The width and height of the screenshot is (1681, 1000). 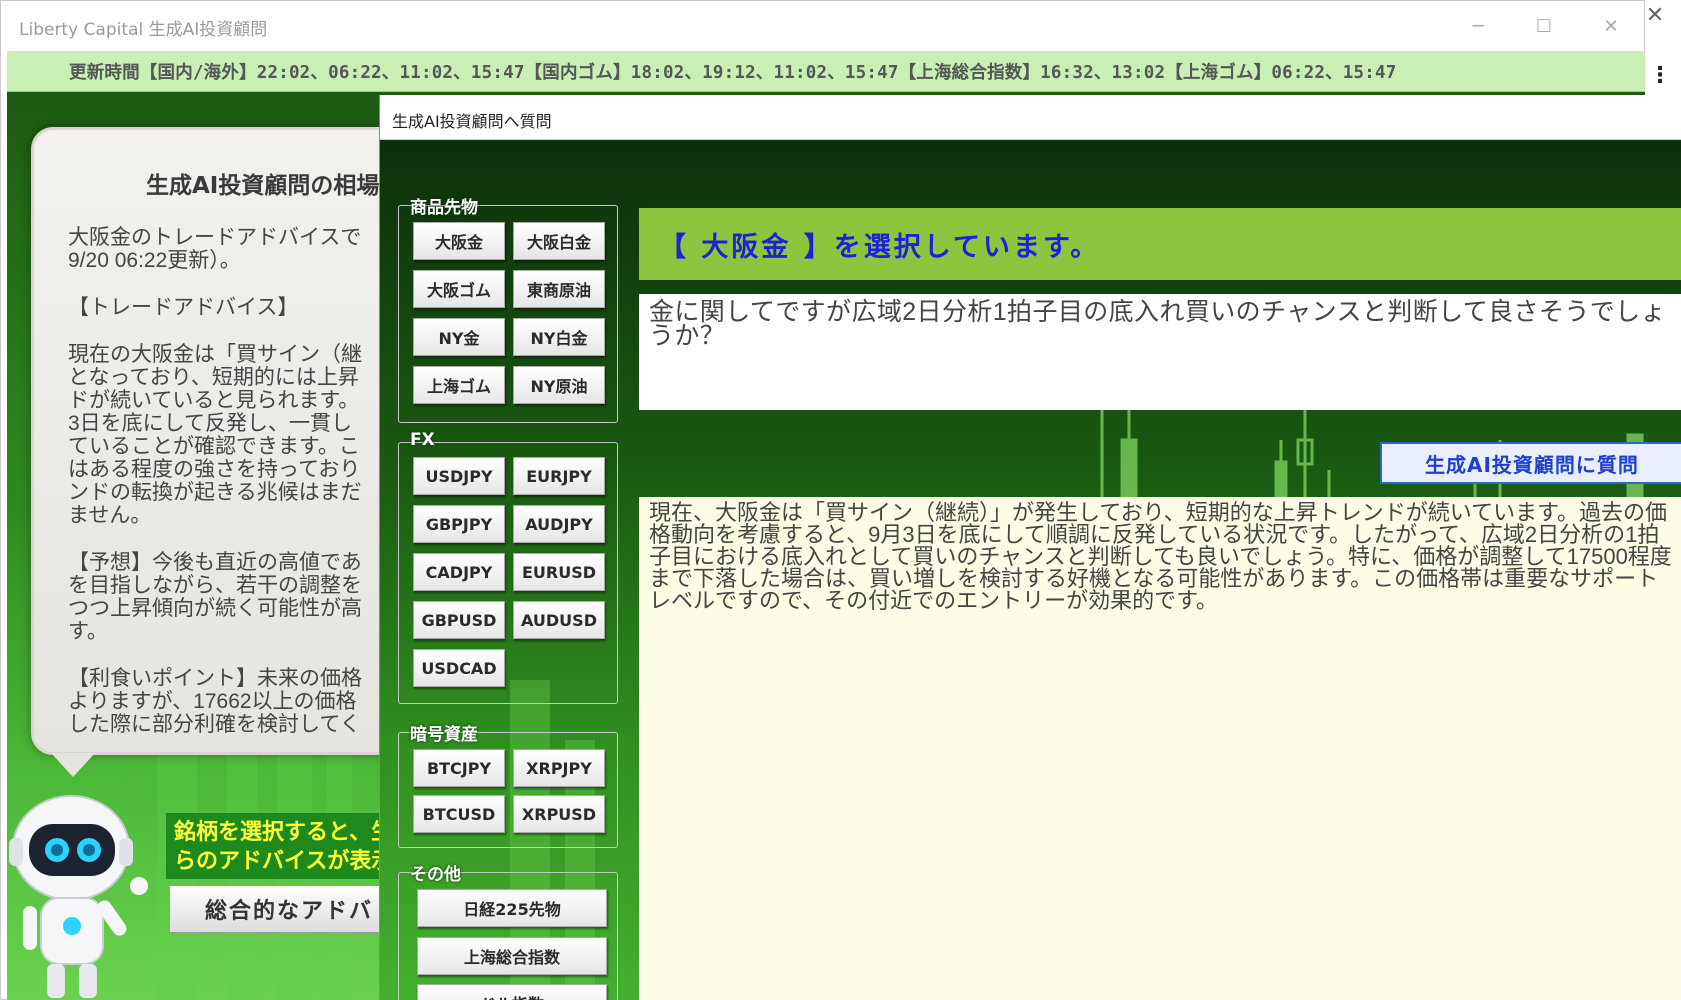 What do you see at coordinates (512, 992) in the screenshot?
I see `symbol-button-dollar-index: ドル指数` at bounding box center [512, 992].